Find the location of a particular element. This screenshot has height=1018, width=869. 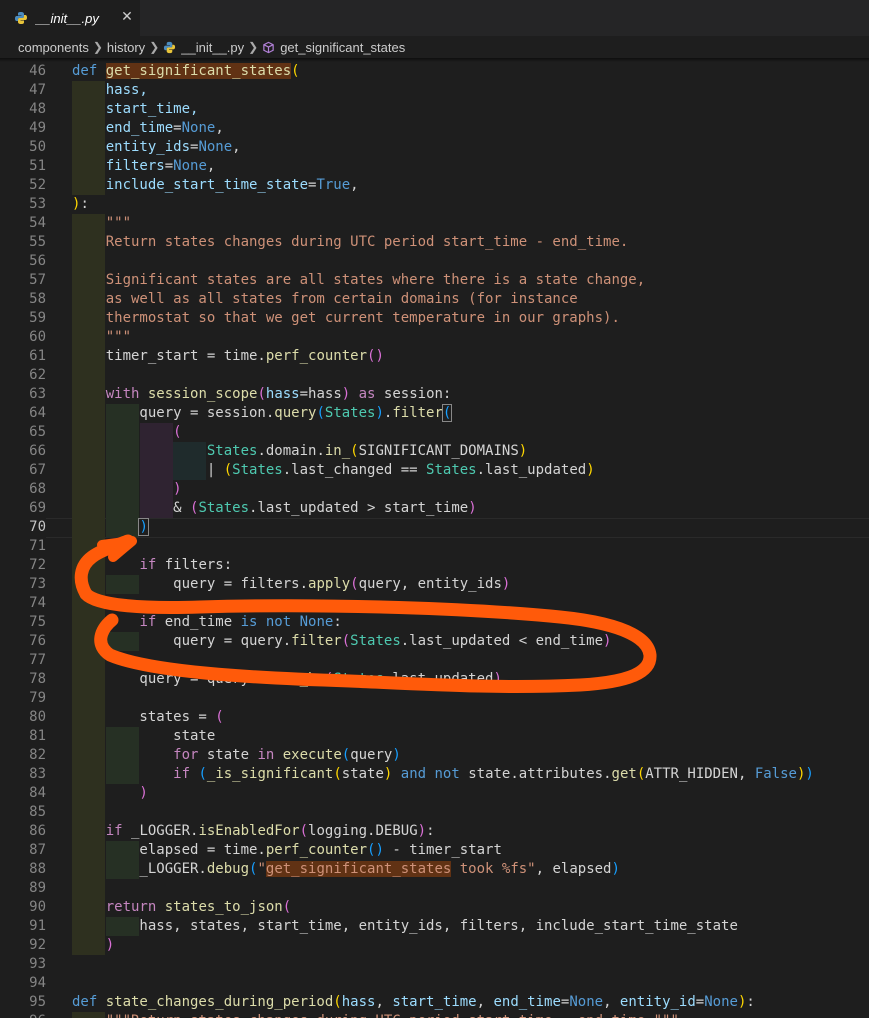

code-line: 53): is located at coordinates (434, 204).